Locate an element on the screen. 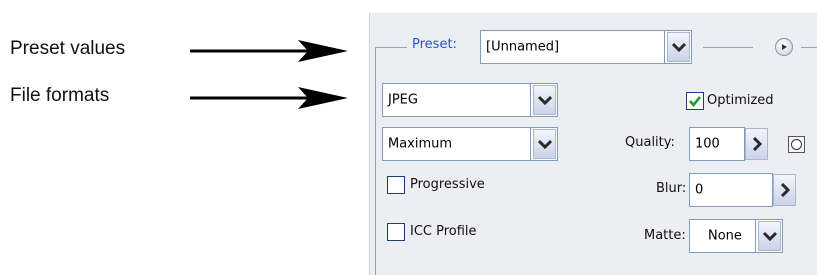 The width and height of the screenshot is (817, 275). preset-dropdown-button is located at coordinates (678, 47).